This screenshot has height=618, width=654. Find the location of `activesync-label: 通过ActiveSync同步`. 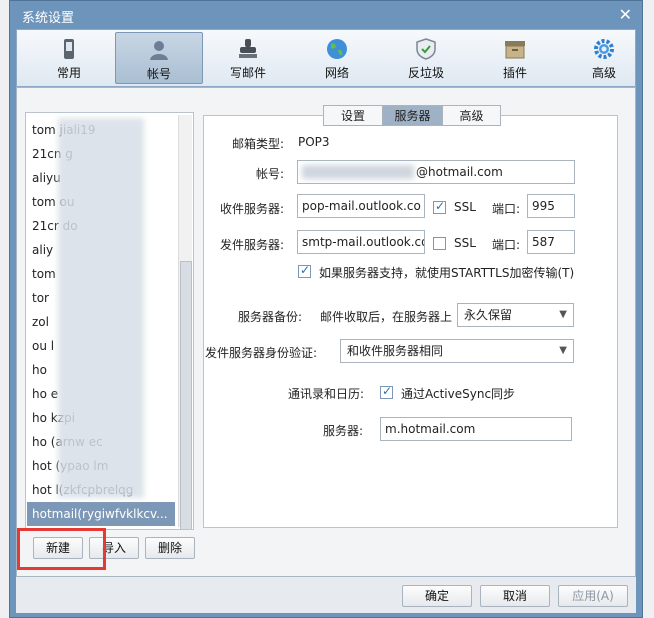

activesync-label: 通过ActiveSync同步 is located at coordinates (458, 394).